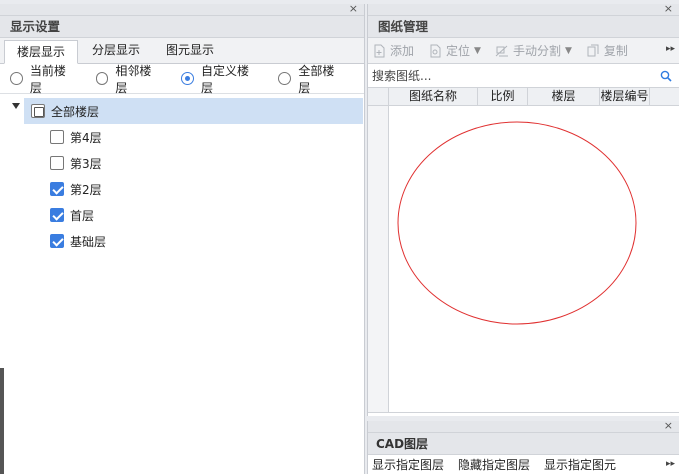 This screenshot has height=474, width=679. I want to click on copy-icon, so click(593, 50).